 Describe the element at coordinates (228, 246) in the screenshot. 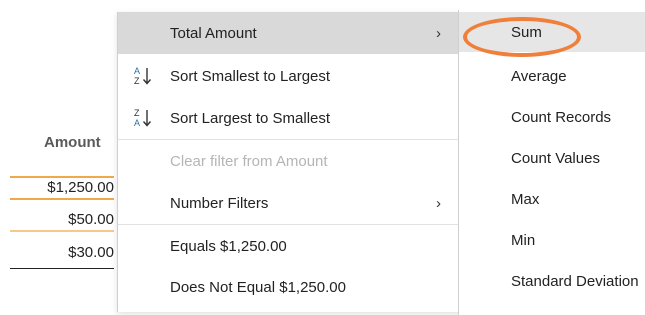

I see `menu-item-label: Equals $1,250.00` at that location.